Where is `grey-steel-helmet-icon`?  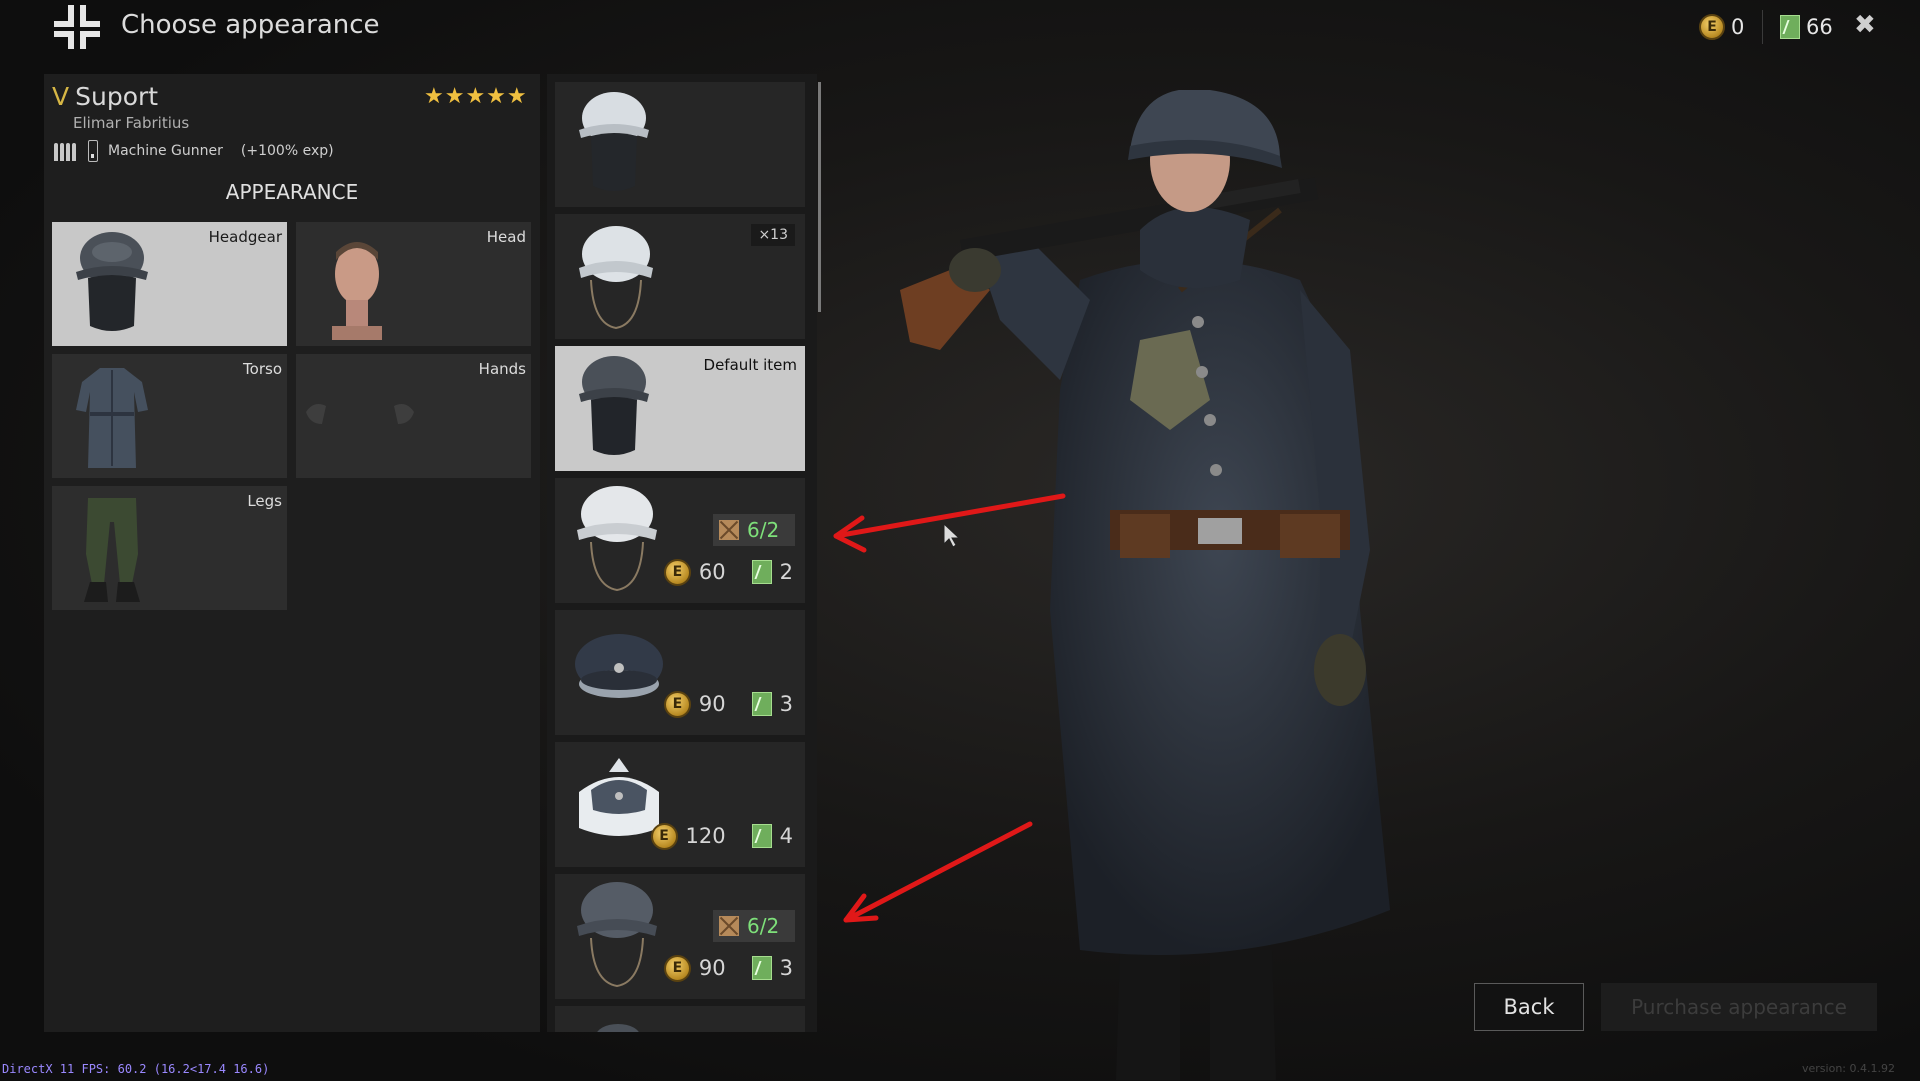 grey-steel-helmet-icon is located at coordinates (617, 935).